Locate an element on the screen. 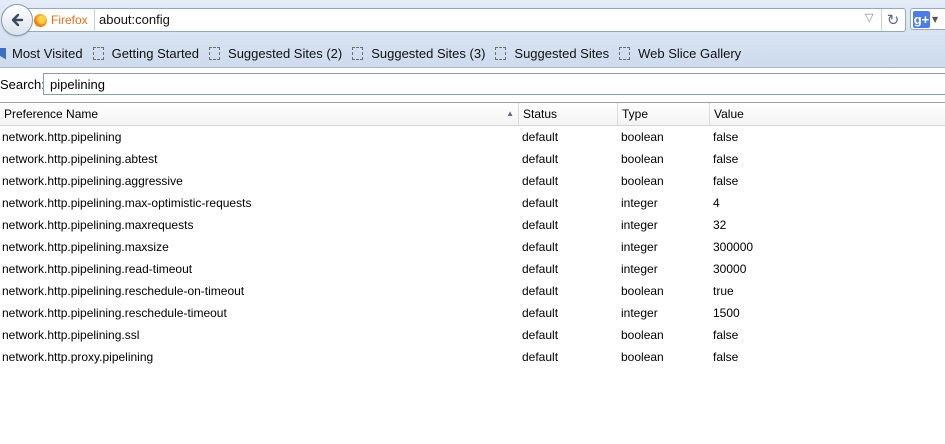  value-cell: 30000 is located at coordinates (730, 269).